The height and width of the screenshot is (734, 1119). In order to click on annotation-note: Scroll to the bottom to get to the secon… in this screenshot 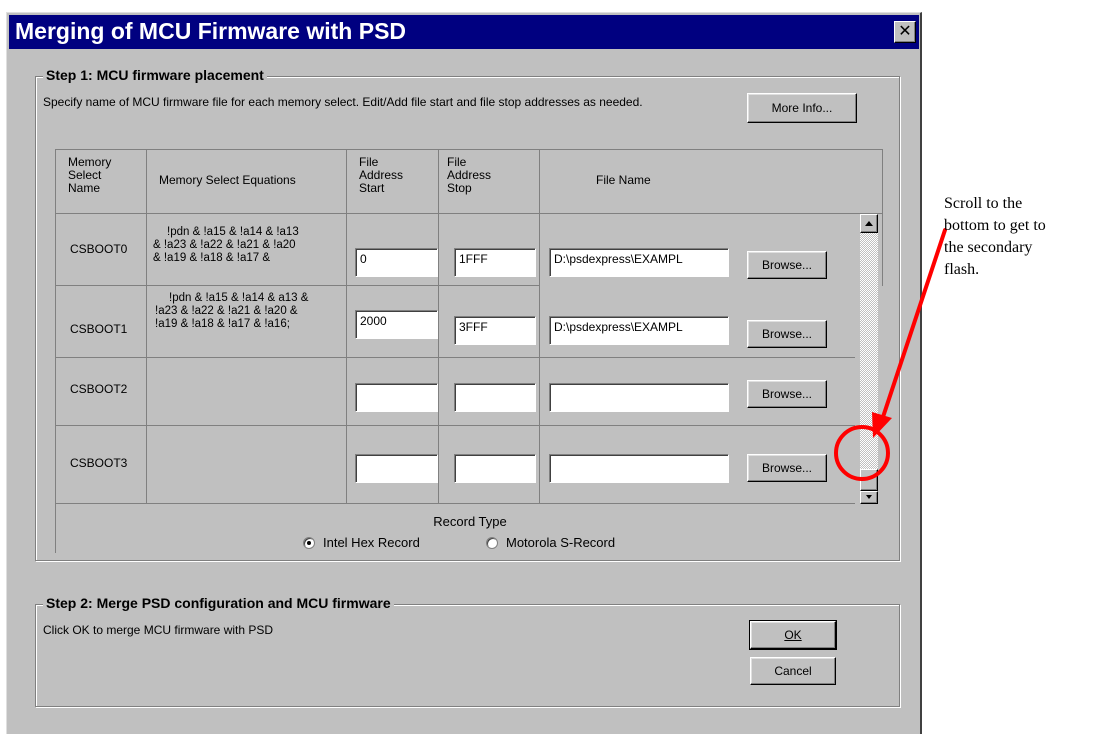, I will do `click(995, 236)`.